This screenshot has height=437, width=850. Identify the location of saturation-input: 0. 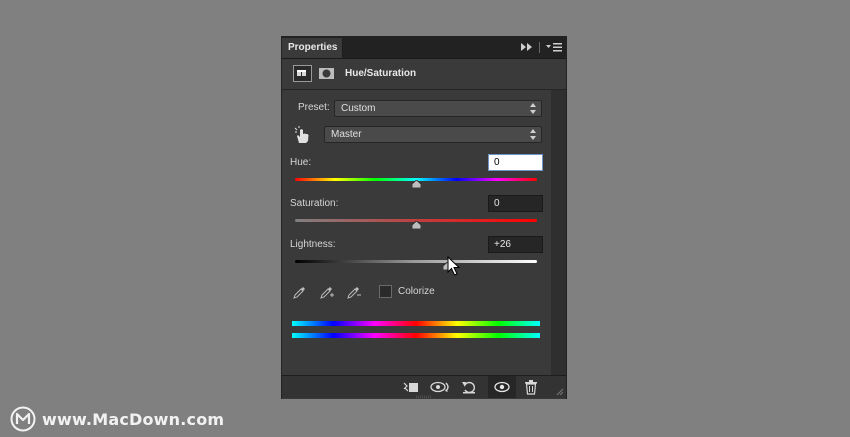
(515, 203).